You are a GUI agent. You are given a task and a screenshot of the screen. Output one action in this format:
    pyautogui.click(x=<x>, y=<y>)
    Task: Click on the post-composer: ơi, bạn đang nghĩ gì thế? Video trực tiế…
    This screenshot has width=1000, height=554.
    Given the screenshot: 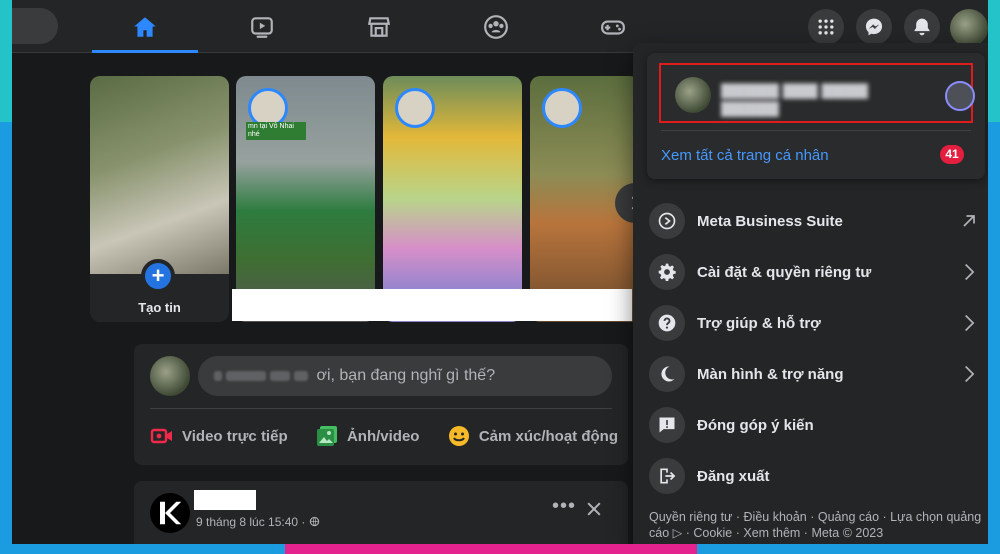 What is the action you would take?
    pyautogui.click(x=381, y=404)
    